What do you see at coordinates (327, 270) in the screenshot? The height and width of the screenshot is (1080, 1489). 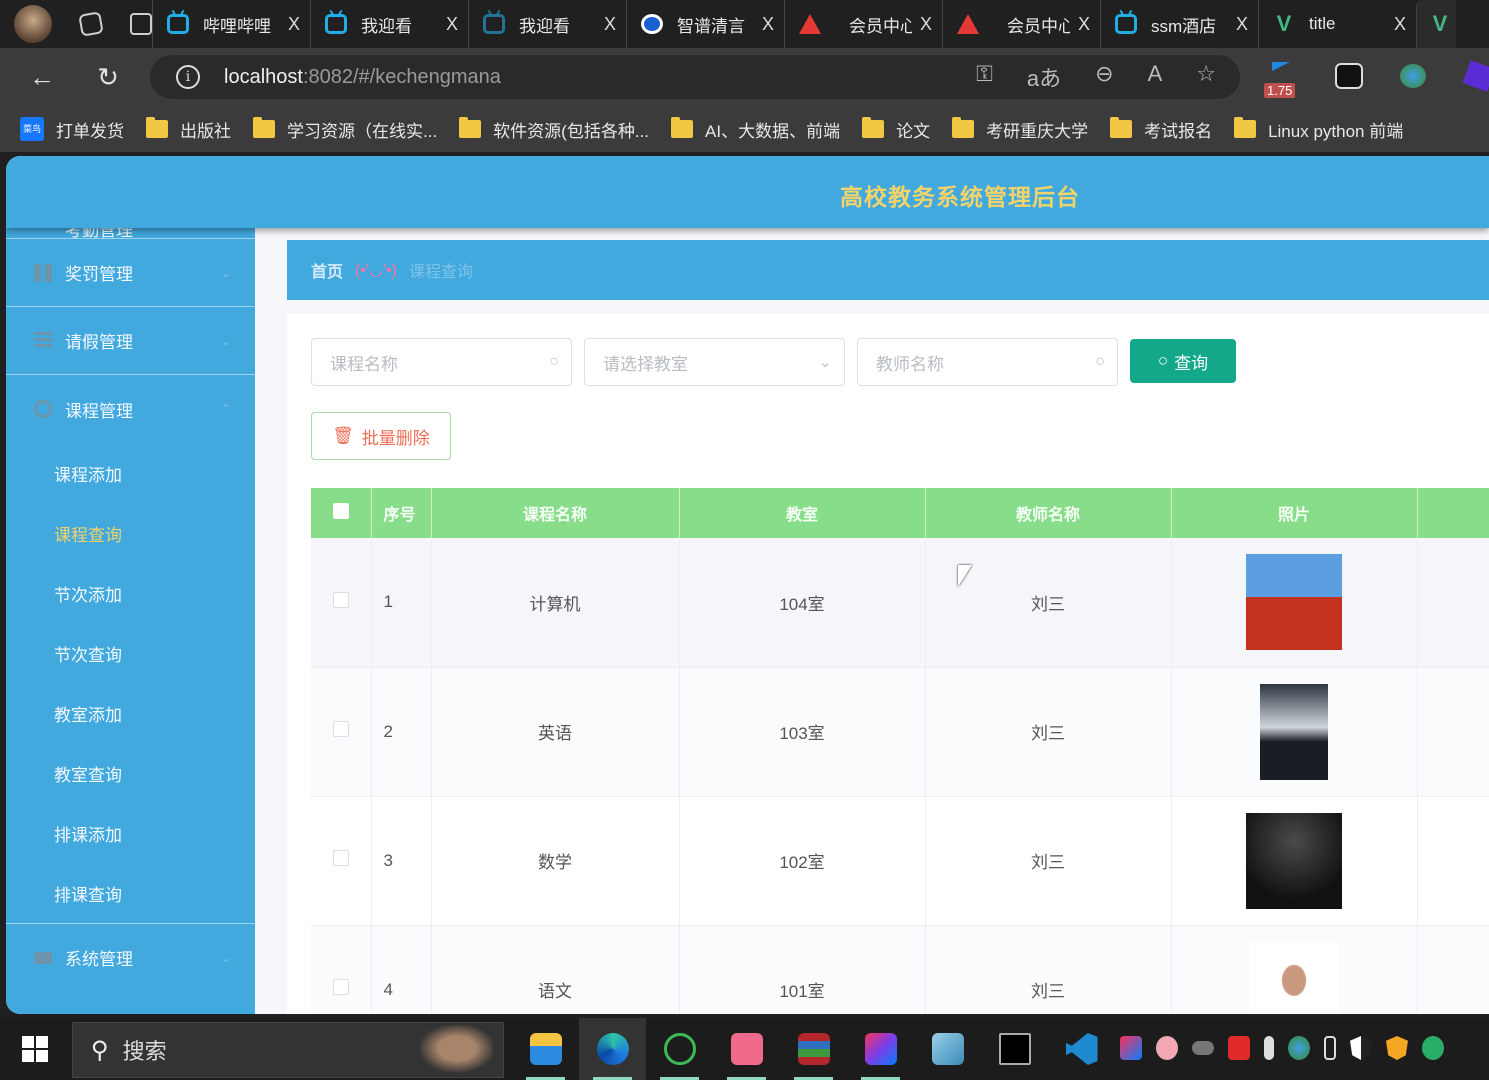 I see `breadcrumb-home: 首页` at bounding box center [327, 270].